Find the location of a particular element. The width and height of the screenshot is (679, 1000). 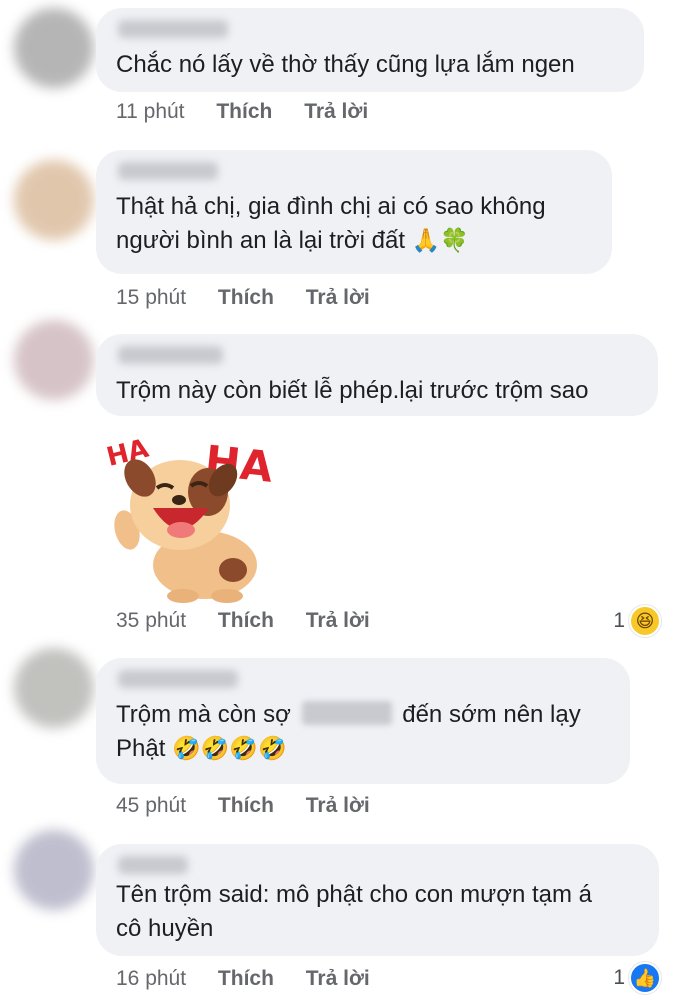

comment-text-line2: Phật 🤣🤣🤣🤣 is located at coordinates (363, 749).